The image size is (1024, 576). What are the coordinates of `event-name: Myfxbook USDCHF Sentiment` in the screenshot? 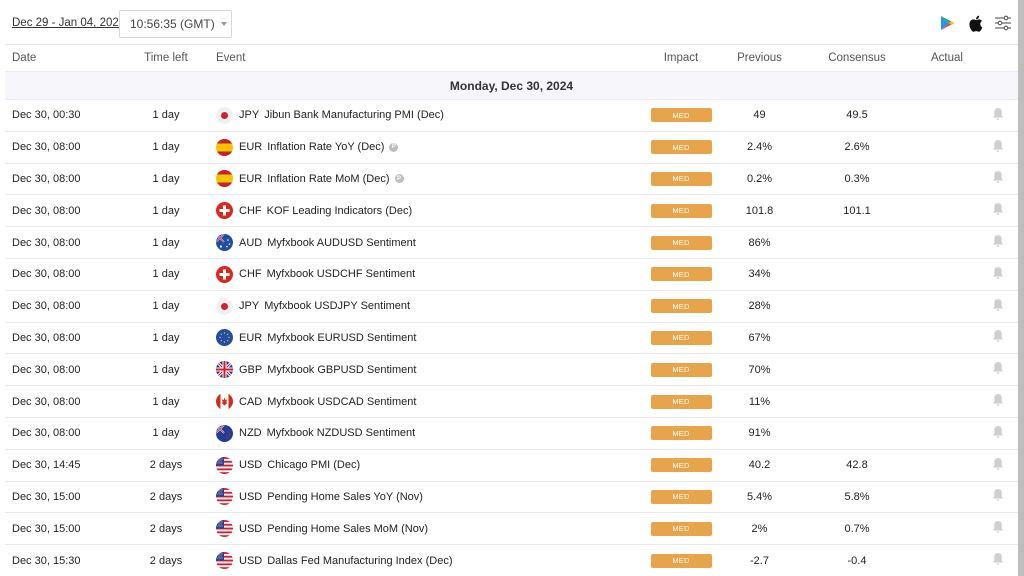 It's located at (341, 274).